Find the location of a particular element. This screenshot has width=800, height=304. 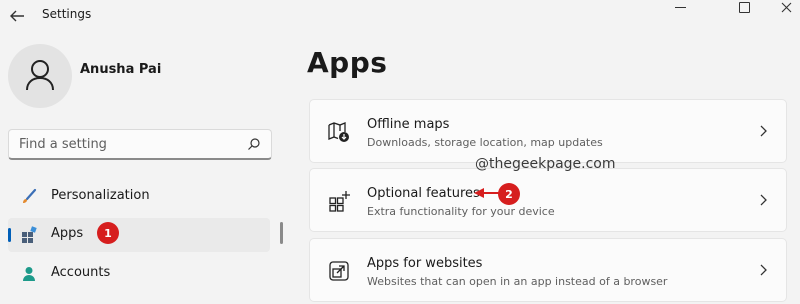

card-subtitle: Downloads, storage location, map updates is located at coordinates (485, 142).